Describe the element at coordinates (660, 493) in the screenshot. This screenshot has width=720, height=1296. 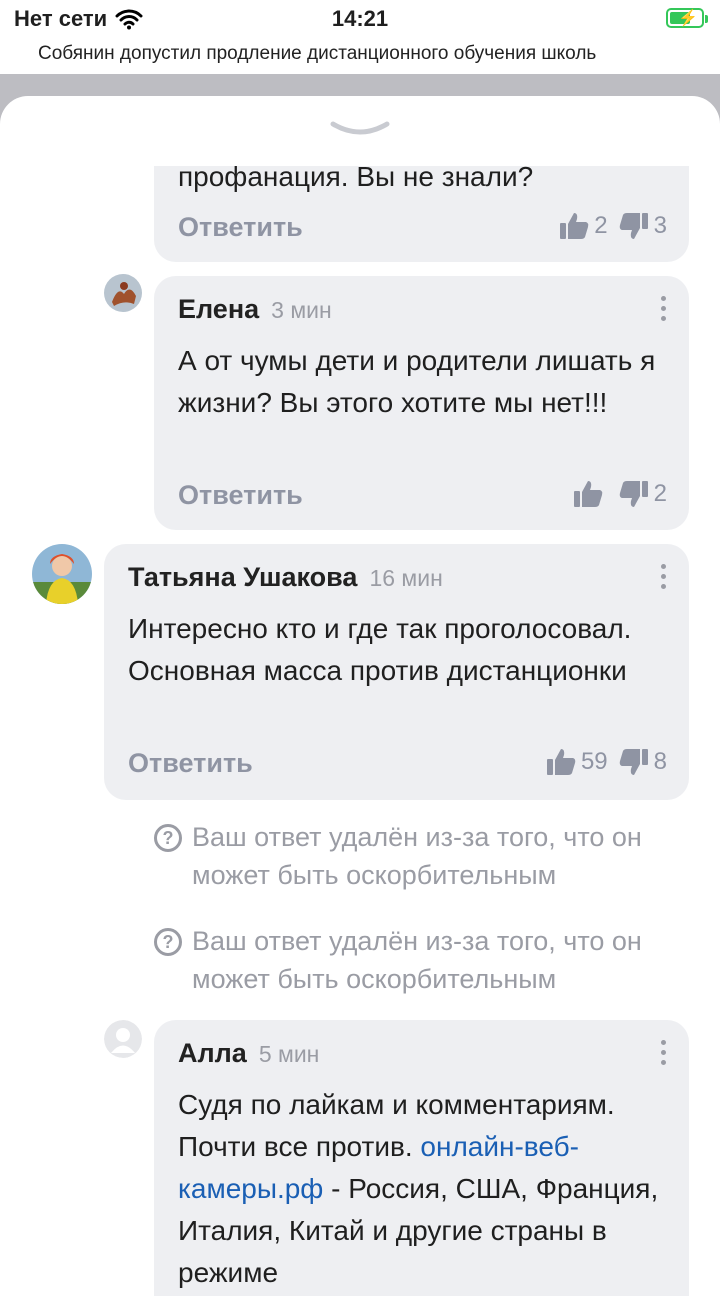
I see `dislike-count: 2` at that location.